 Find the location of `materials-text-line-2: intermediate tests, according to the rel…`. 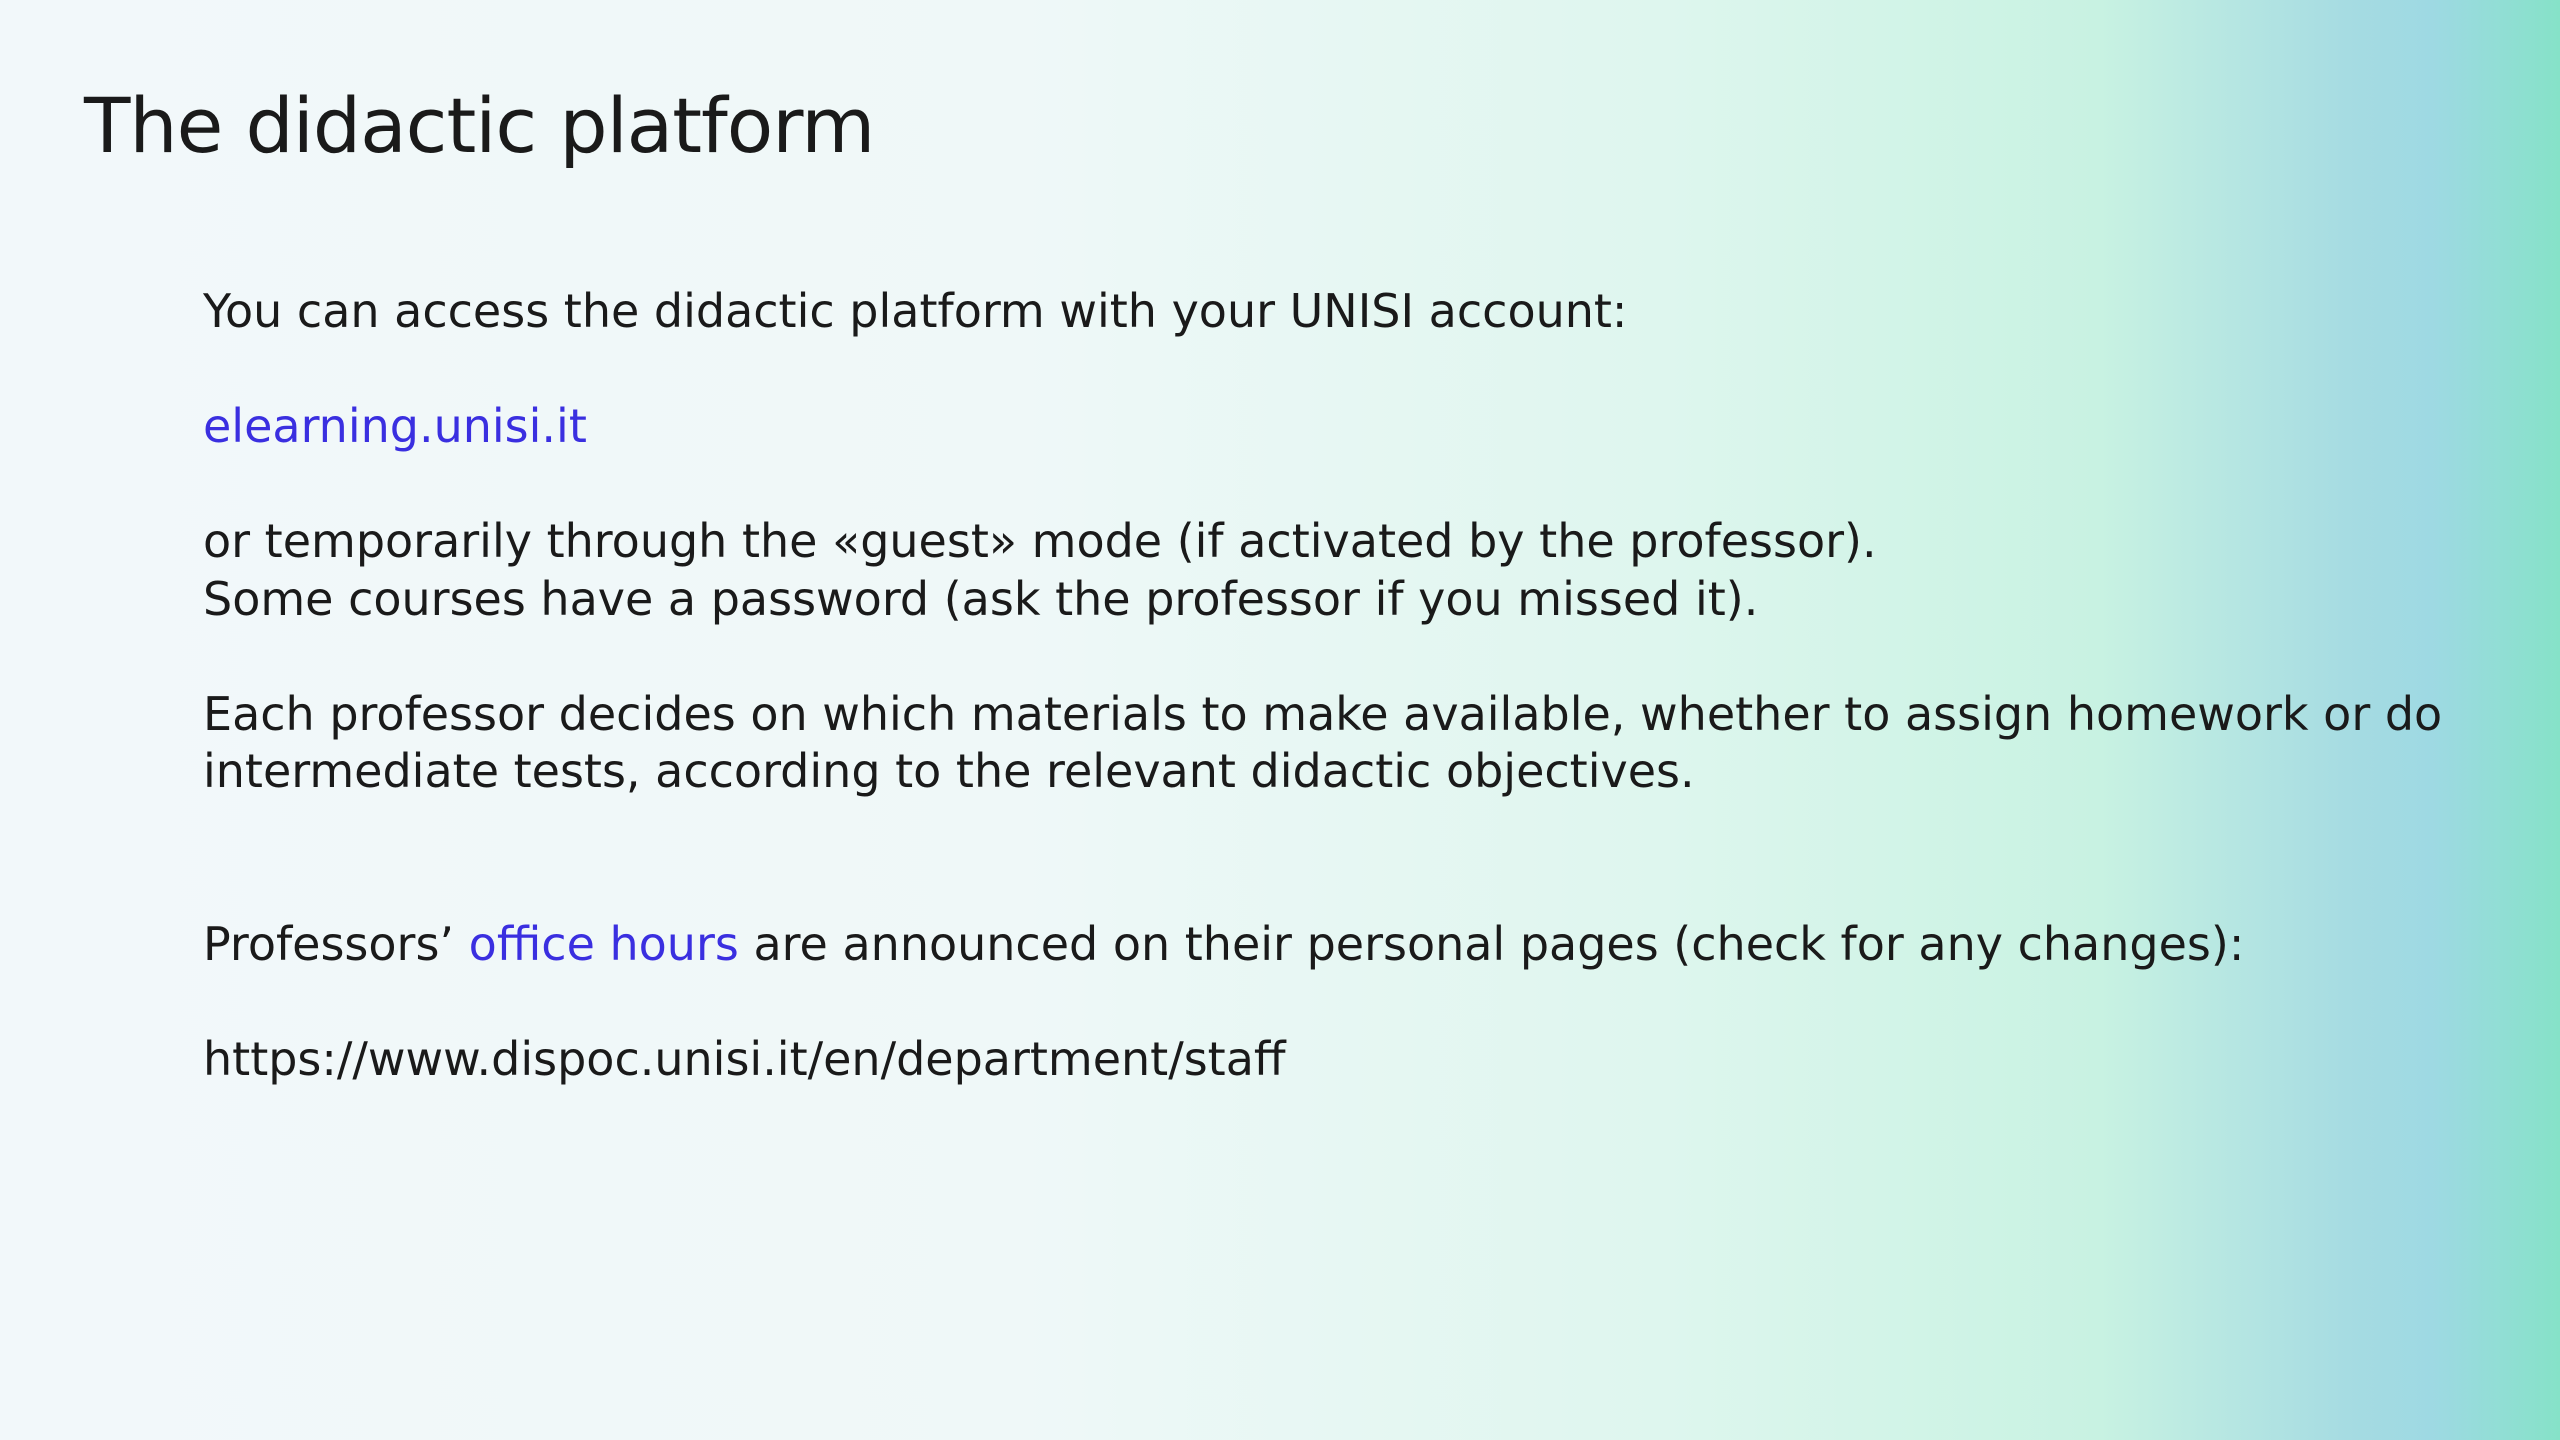

materials-text-line-2: intermediate tests, according to the rel… is located at coordinates (949, 771).